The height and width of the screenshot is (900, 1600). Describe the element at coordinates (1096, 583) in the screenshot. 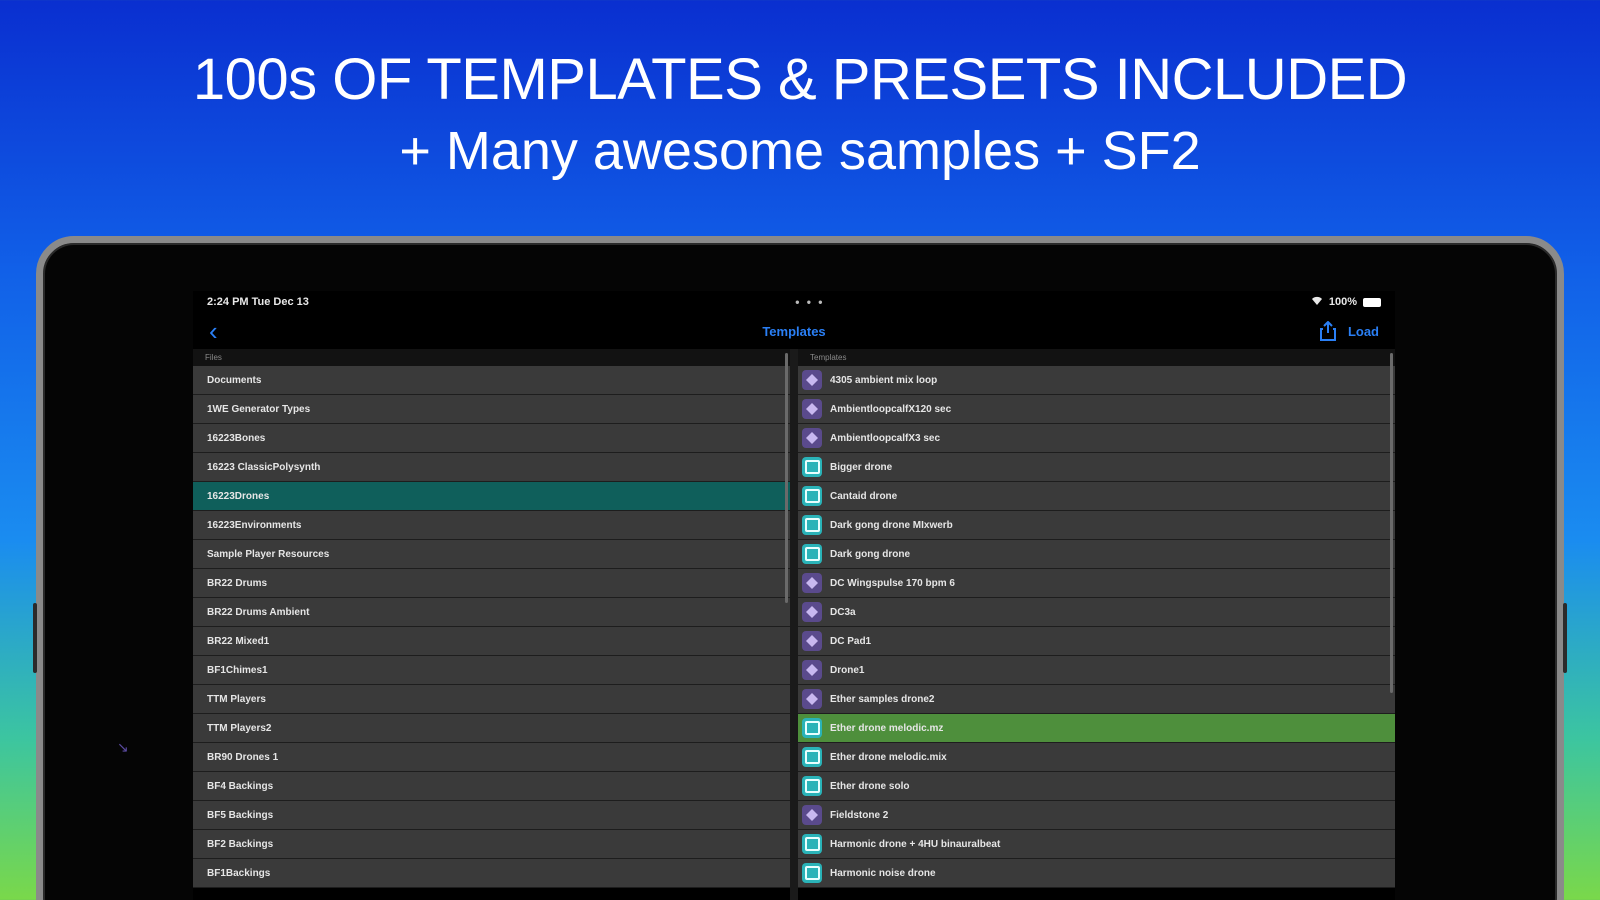

I see `template-row: DC Wingspulse 170 bpm 6` at that location.